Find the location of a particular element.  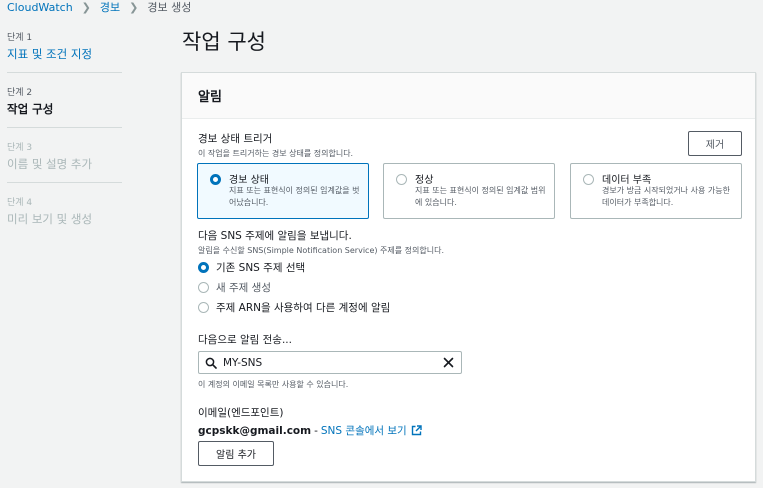

wizard-step-3: 단계 3 이름 및 설명 추가 is located at coordinates (64, 156).